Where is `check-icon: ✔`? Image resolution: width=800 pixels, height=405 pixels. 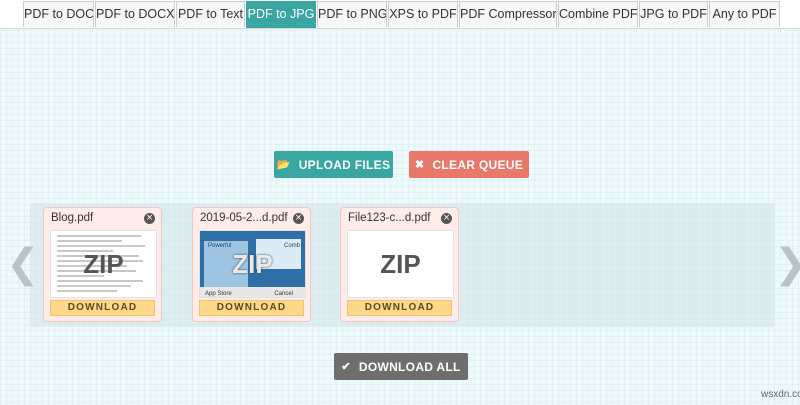 check-icon: ✔ is located at coordinates (346, 367).